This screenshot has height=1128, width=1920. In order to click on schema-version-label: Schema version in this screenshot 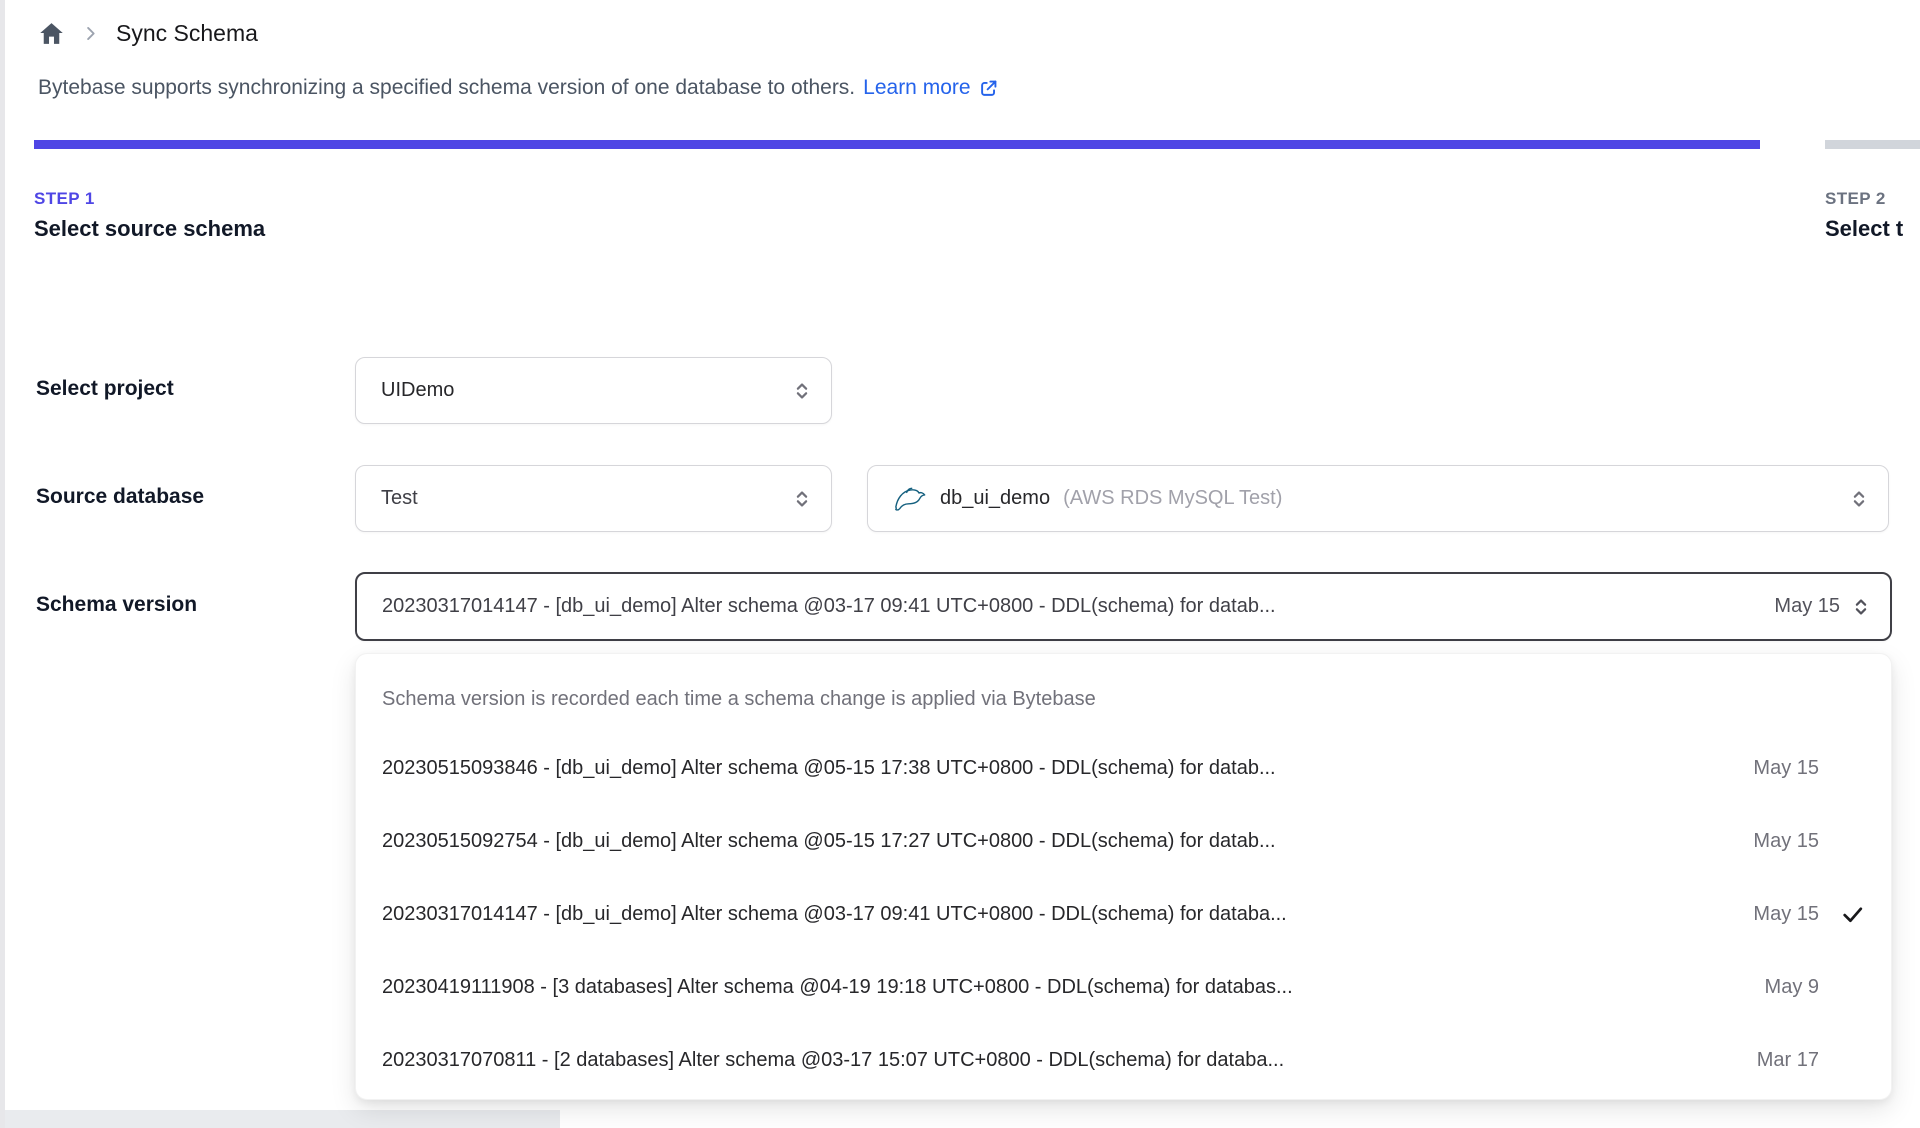, I will do `click(117, 604)`.